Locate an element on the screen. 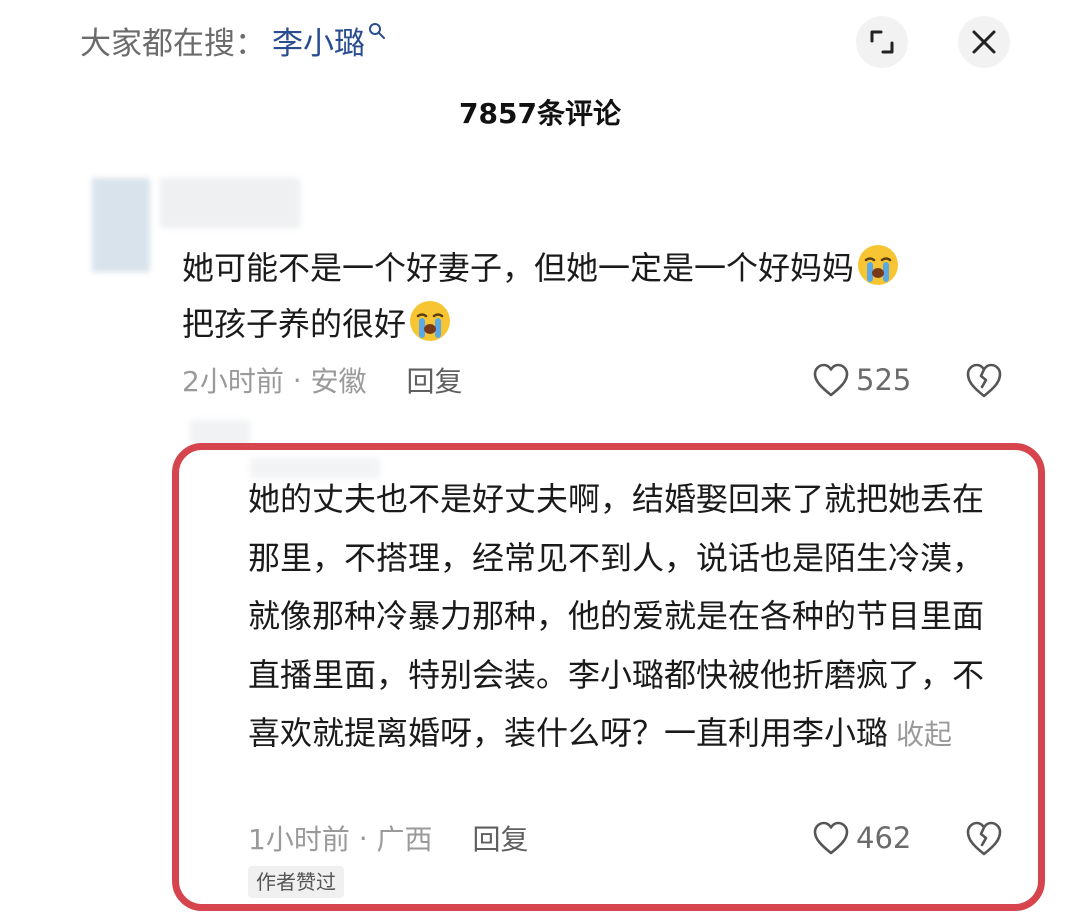 Image resolution: width=1080 pixels, height=921 pixels. expand-button is located at coordinates (882, 42).